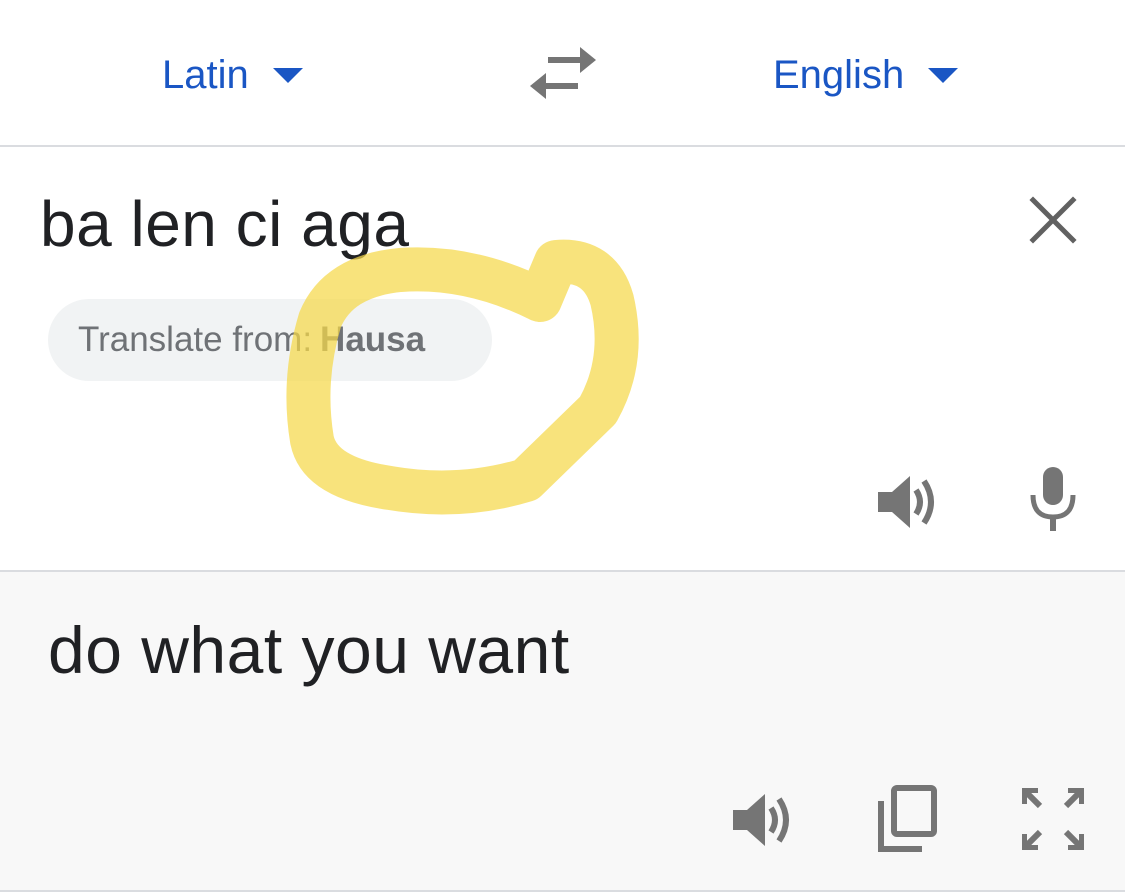 Image resolution: width=1125 pixels, height=896 pixels. I want to click on source-language-selector: Latin, so click(233, 75).